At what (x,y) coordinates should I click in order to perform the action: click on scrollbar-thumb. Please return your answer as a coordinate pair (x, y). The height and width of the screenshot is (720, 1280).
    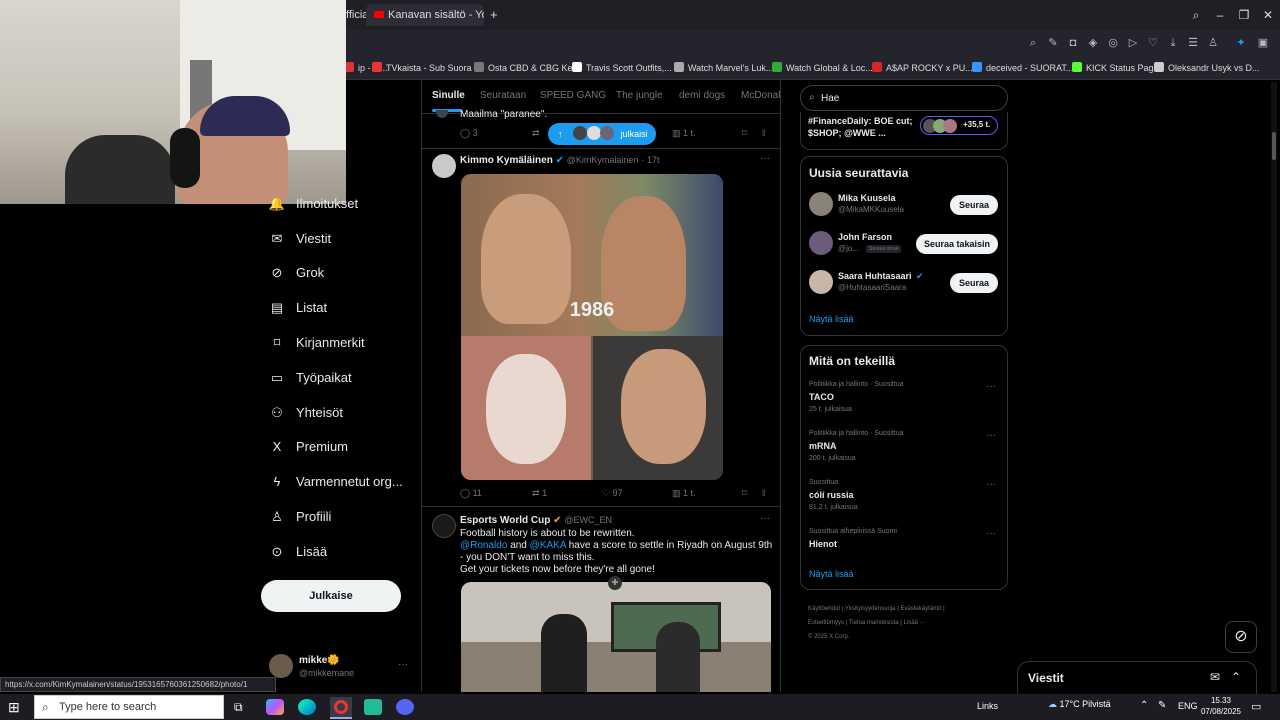
    Looking at the image, I should click on (1274, 146).